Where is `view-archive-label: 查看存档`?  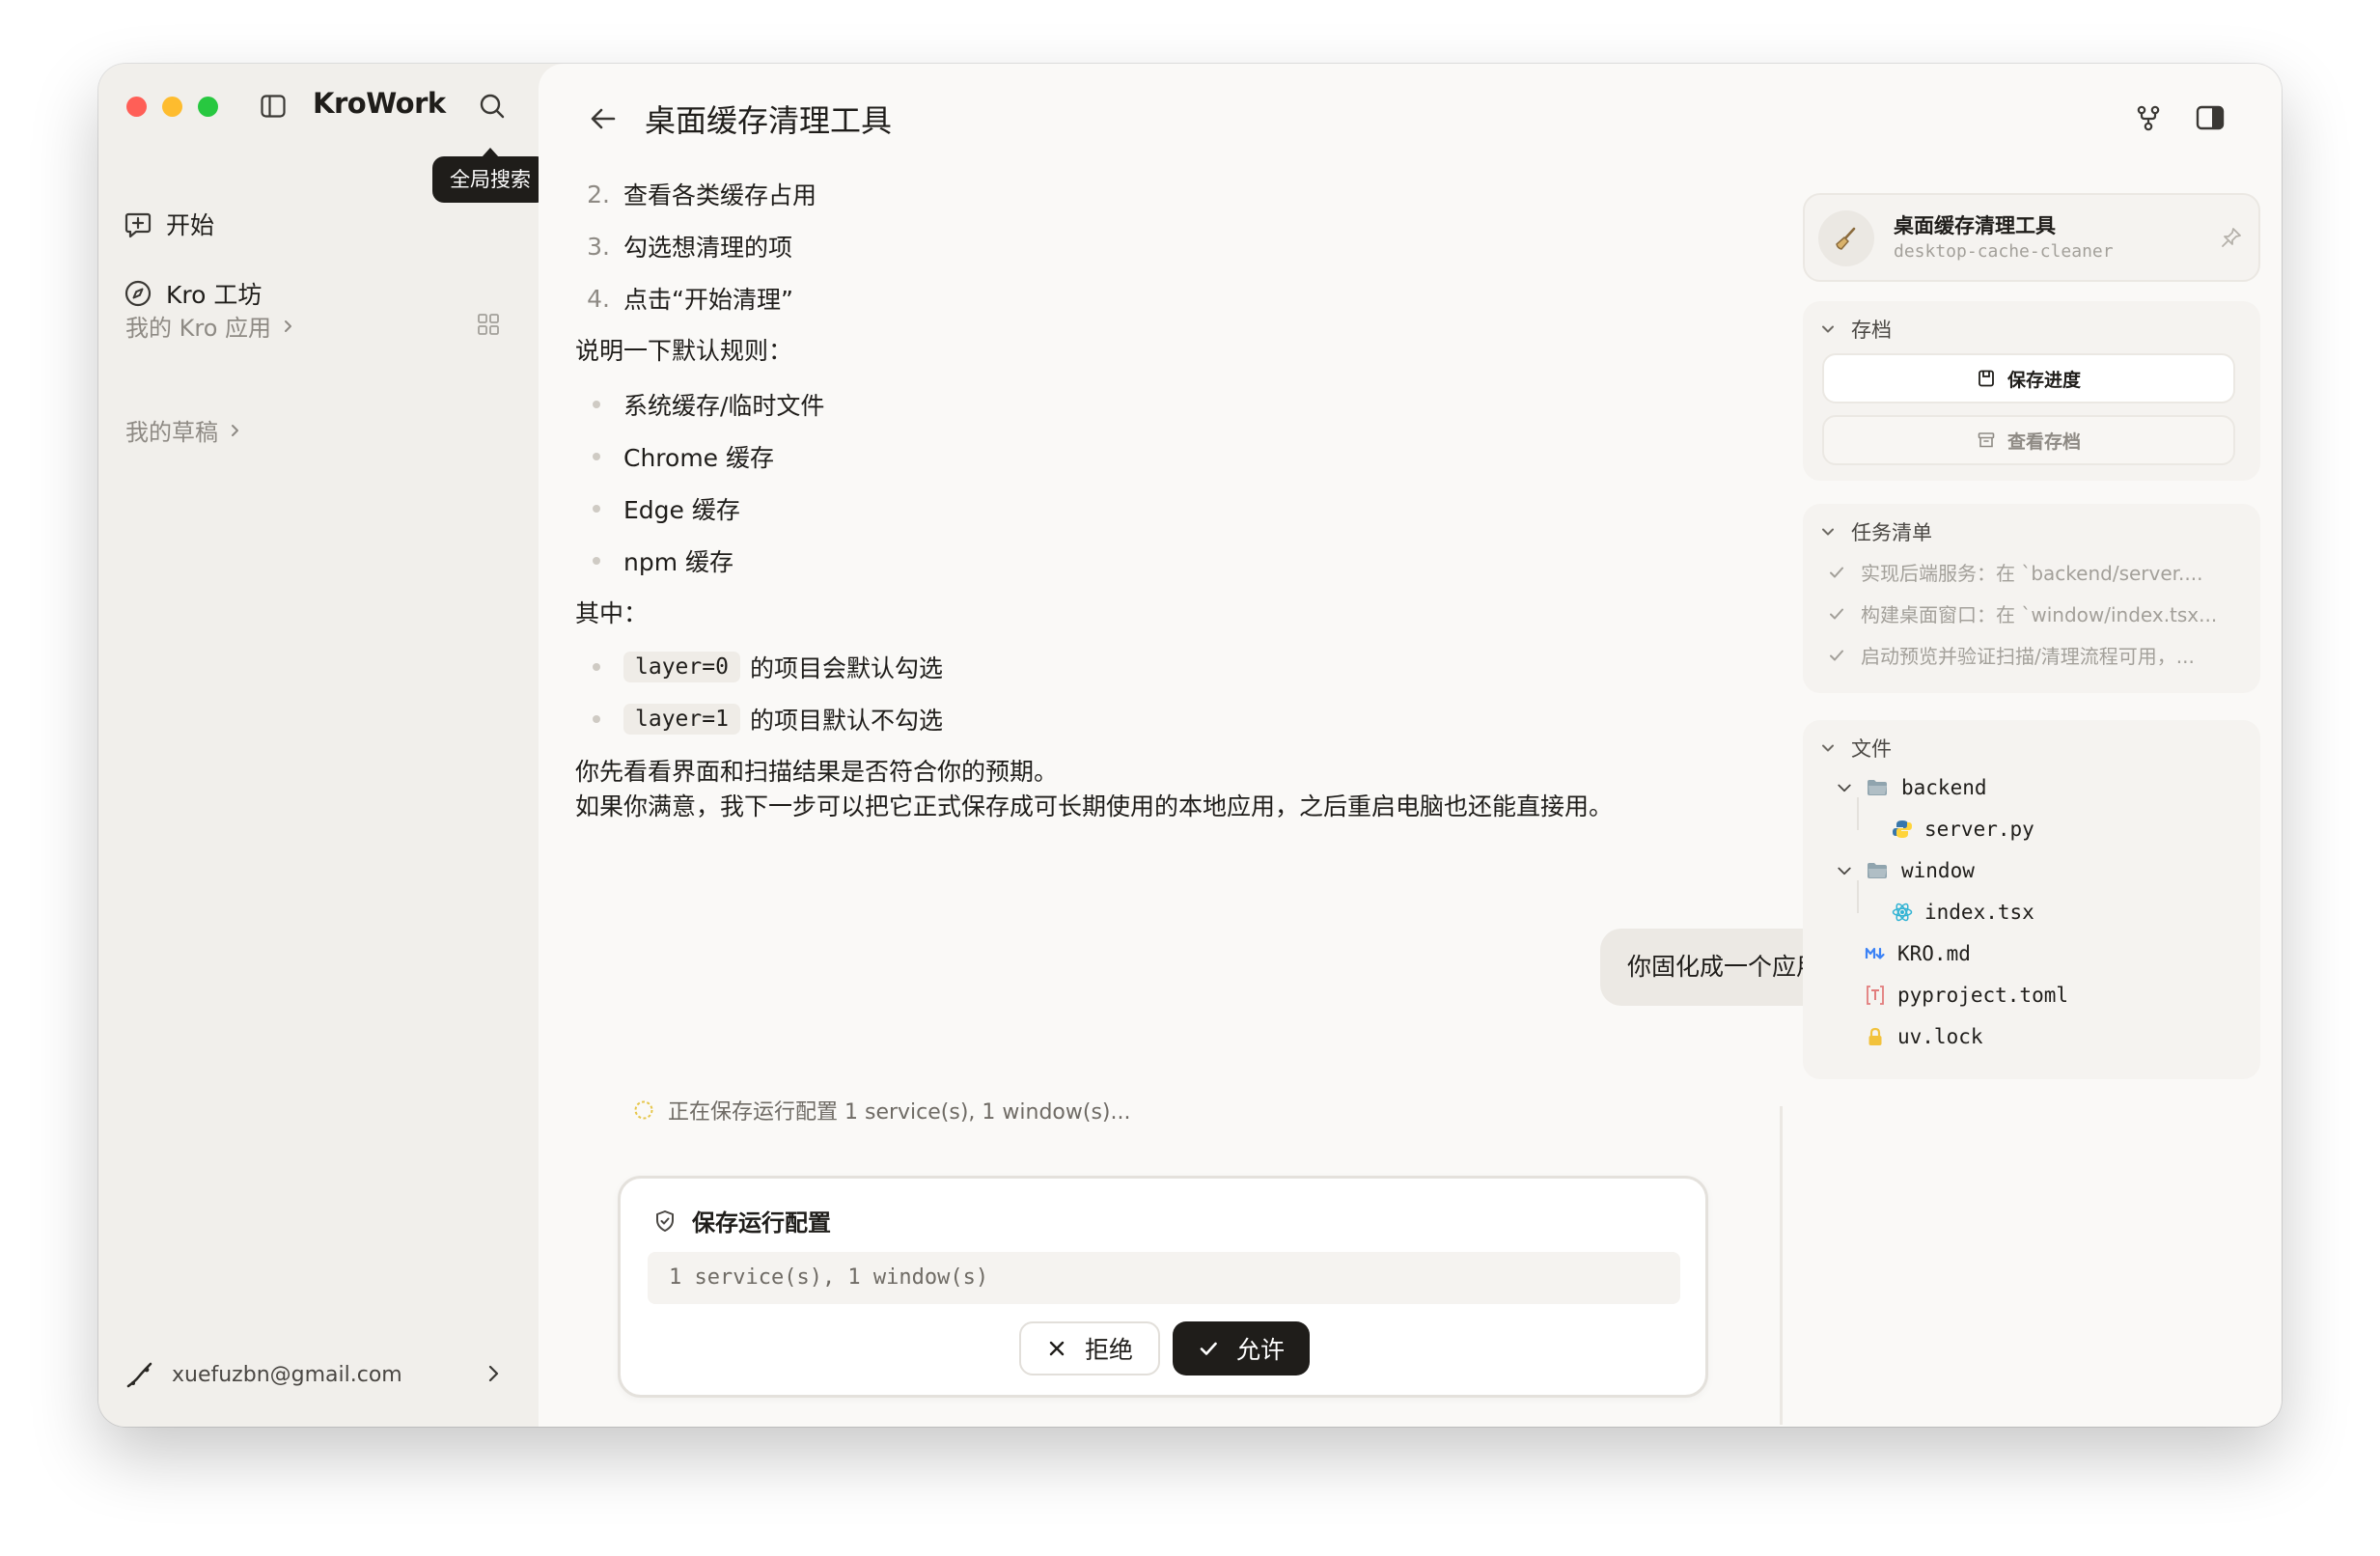 view-archive-label: 查看存档 is located at coordinates (2044, 442).